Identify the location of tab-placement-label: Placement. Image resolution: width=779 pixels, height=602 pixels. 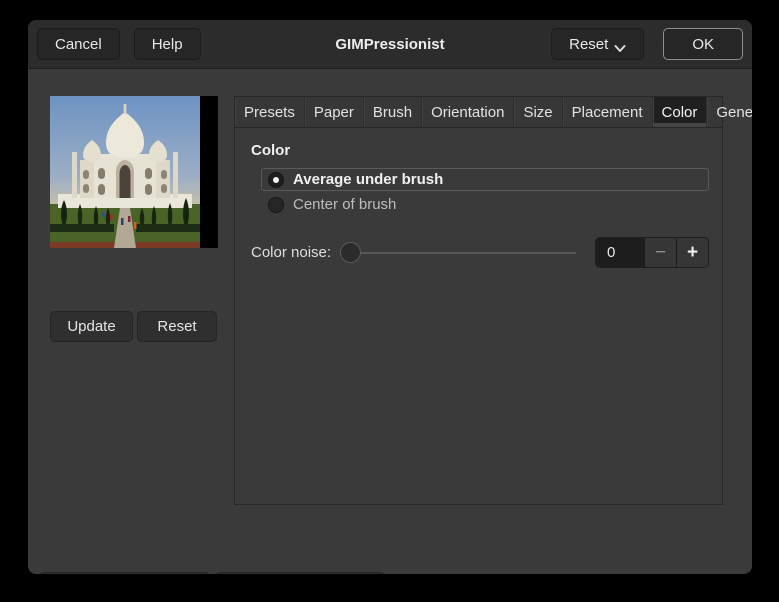
(607, 112).